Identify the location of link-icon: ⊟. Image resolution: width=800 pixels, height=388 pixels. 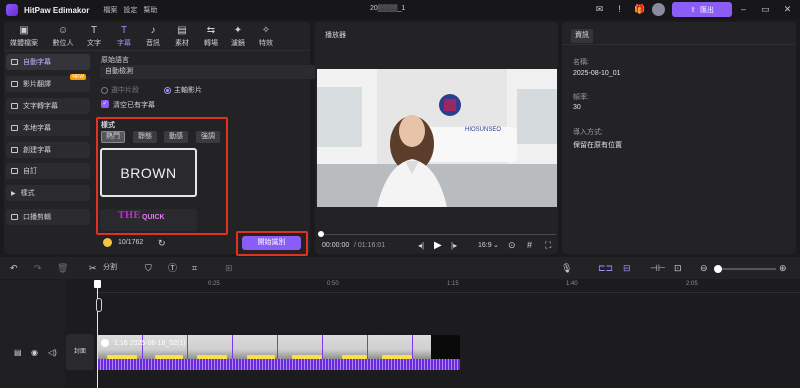
(627, 268).